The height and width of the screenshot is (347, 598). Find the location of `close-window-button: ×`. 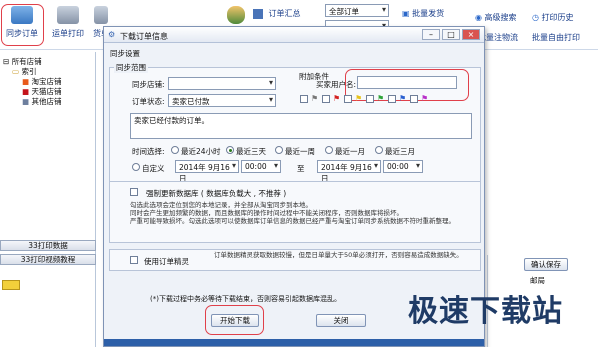

close-window-button: × is located at coordinates (471, 34).